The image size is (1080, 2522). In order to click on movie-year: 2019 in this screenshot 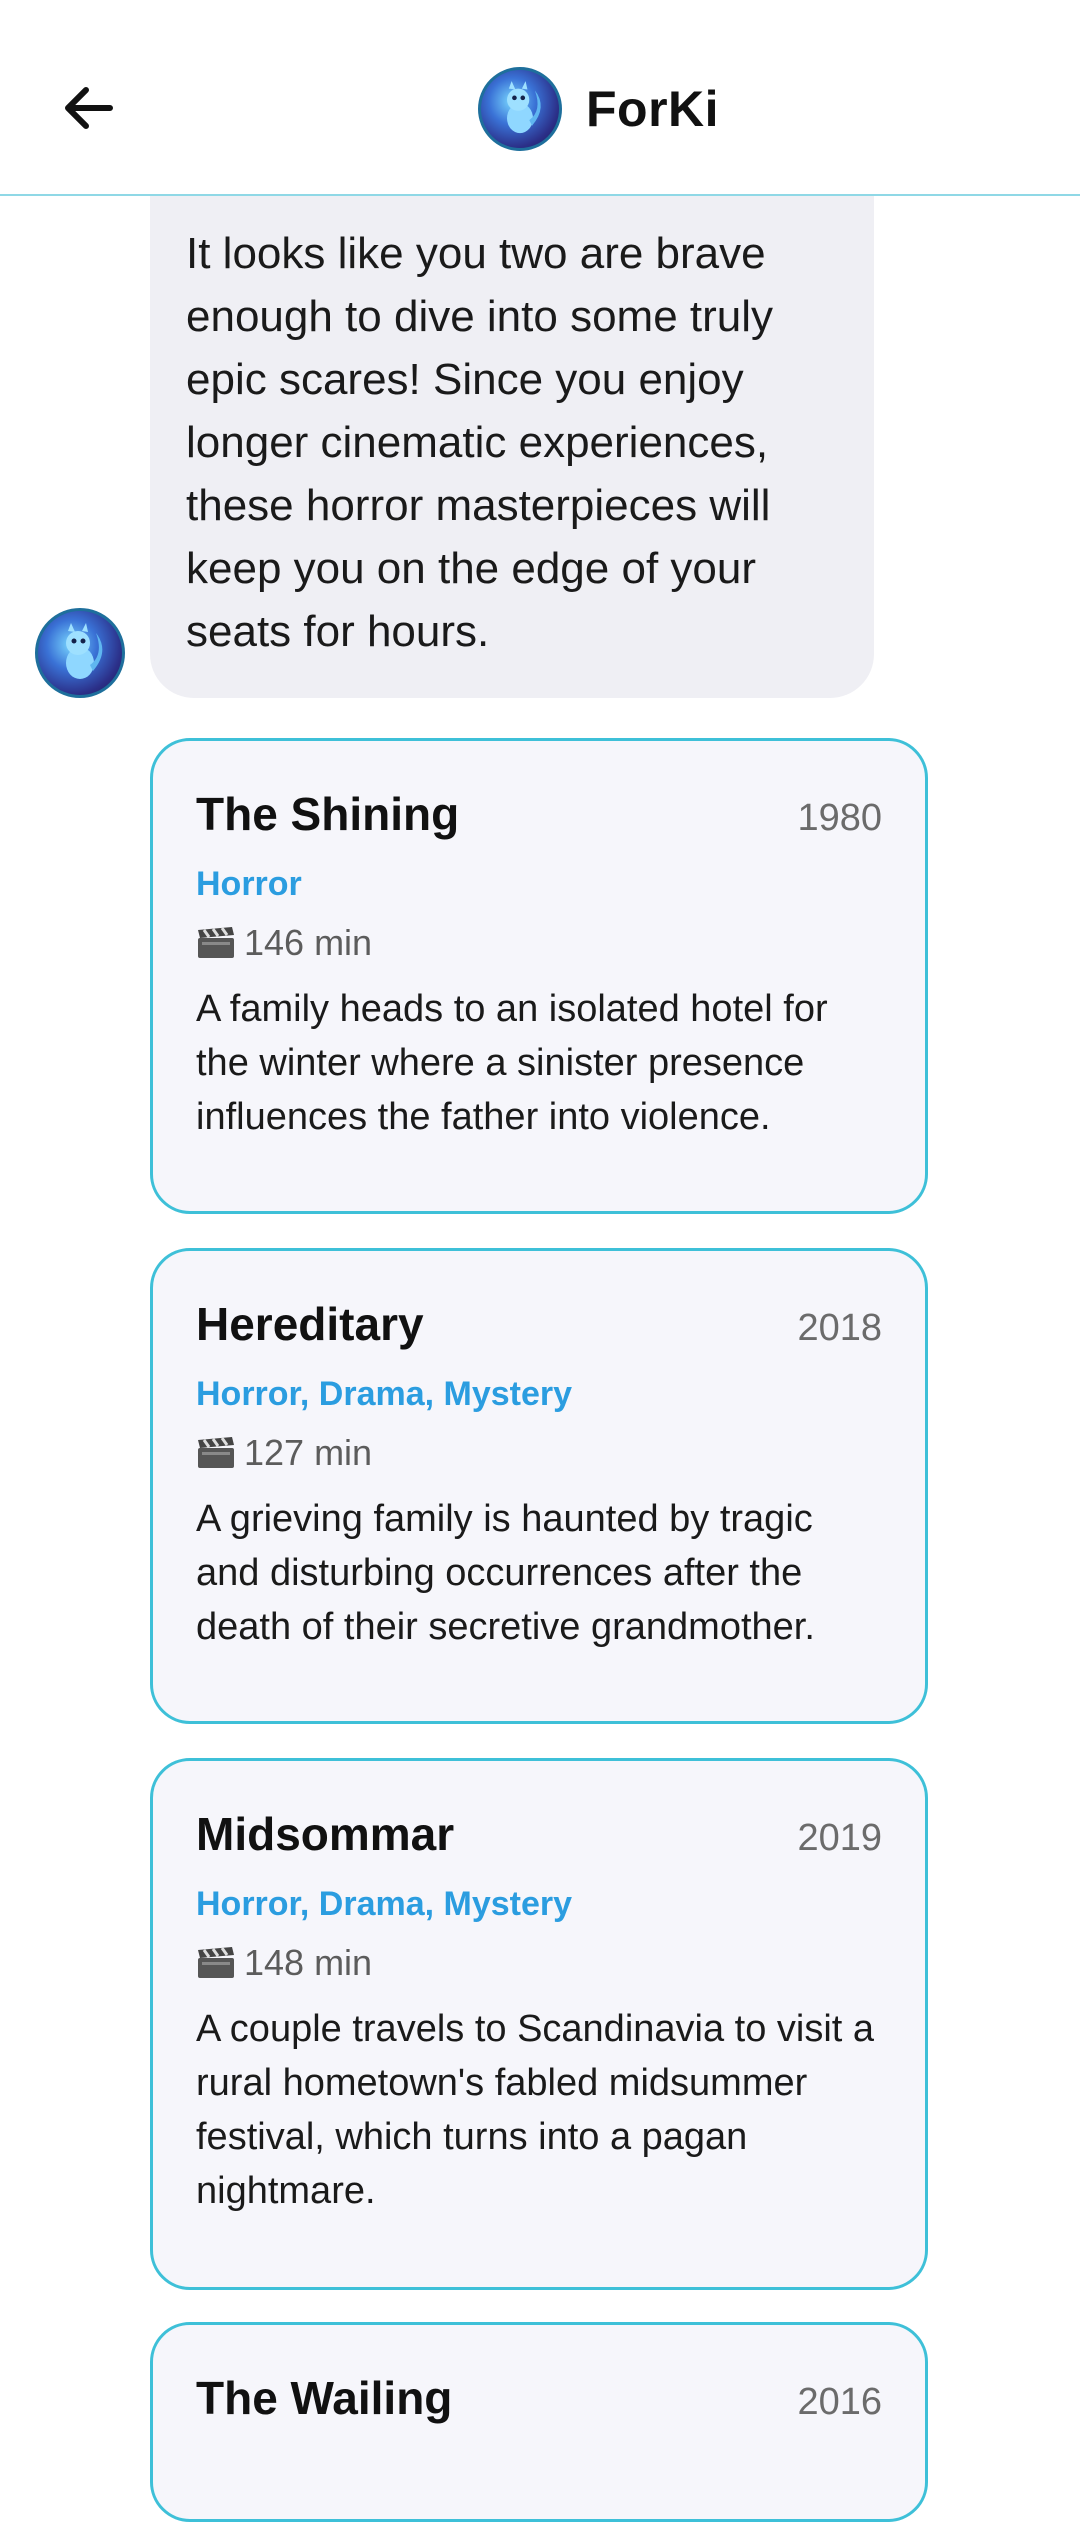, I will do `click(839, 1838)`.